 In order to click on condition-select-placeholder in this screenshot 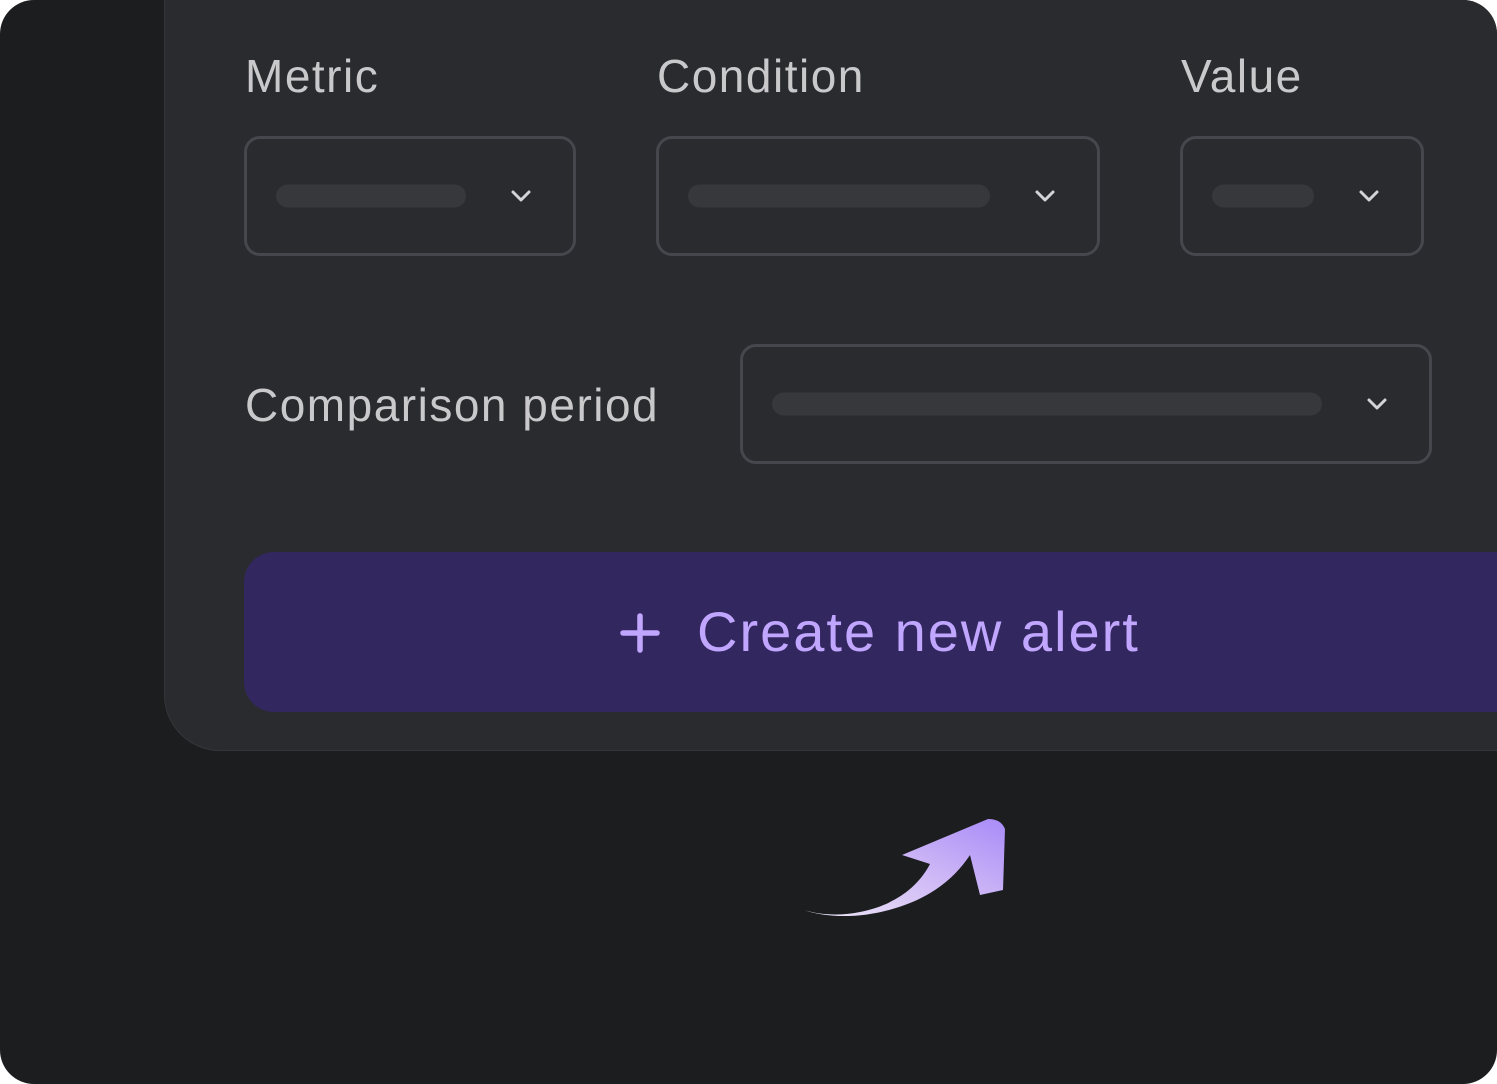, I will do `click(839, 196)`.